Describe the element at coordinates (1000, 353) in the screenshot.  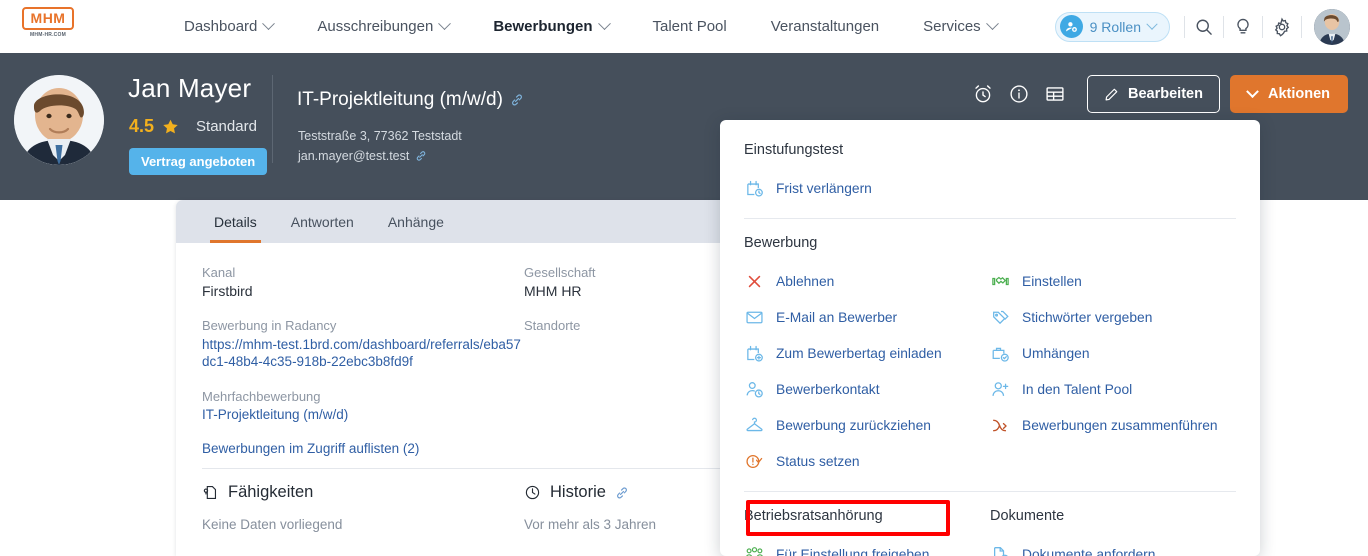
I see `briefcase-check-icon` at that location.